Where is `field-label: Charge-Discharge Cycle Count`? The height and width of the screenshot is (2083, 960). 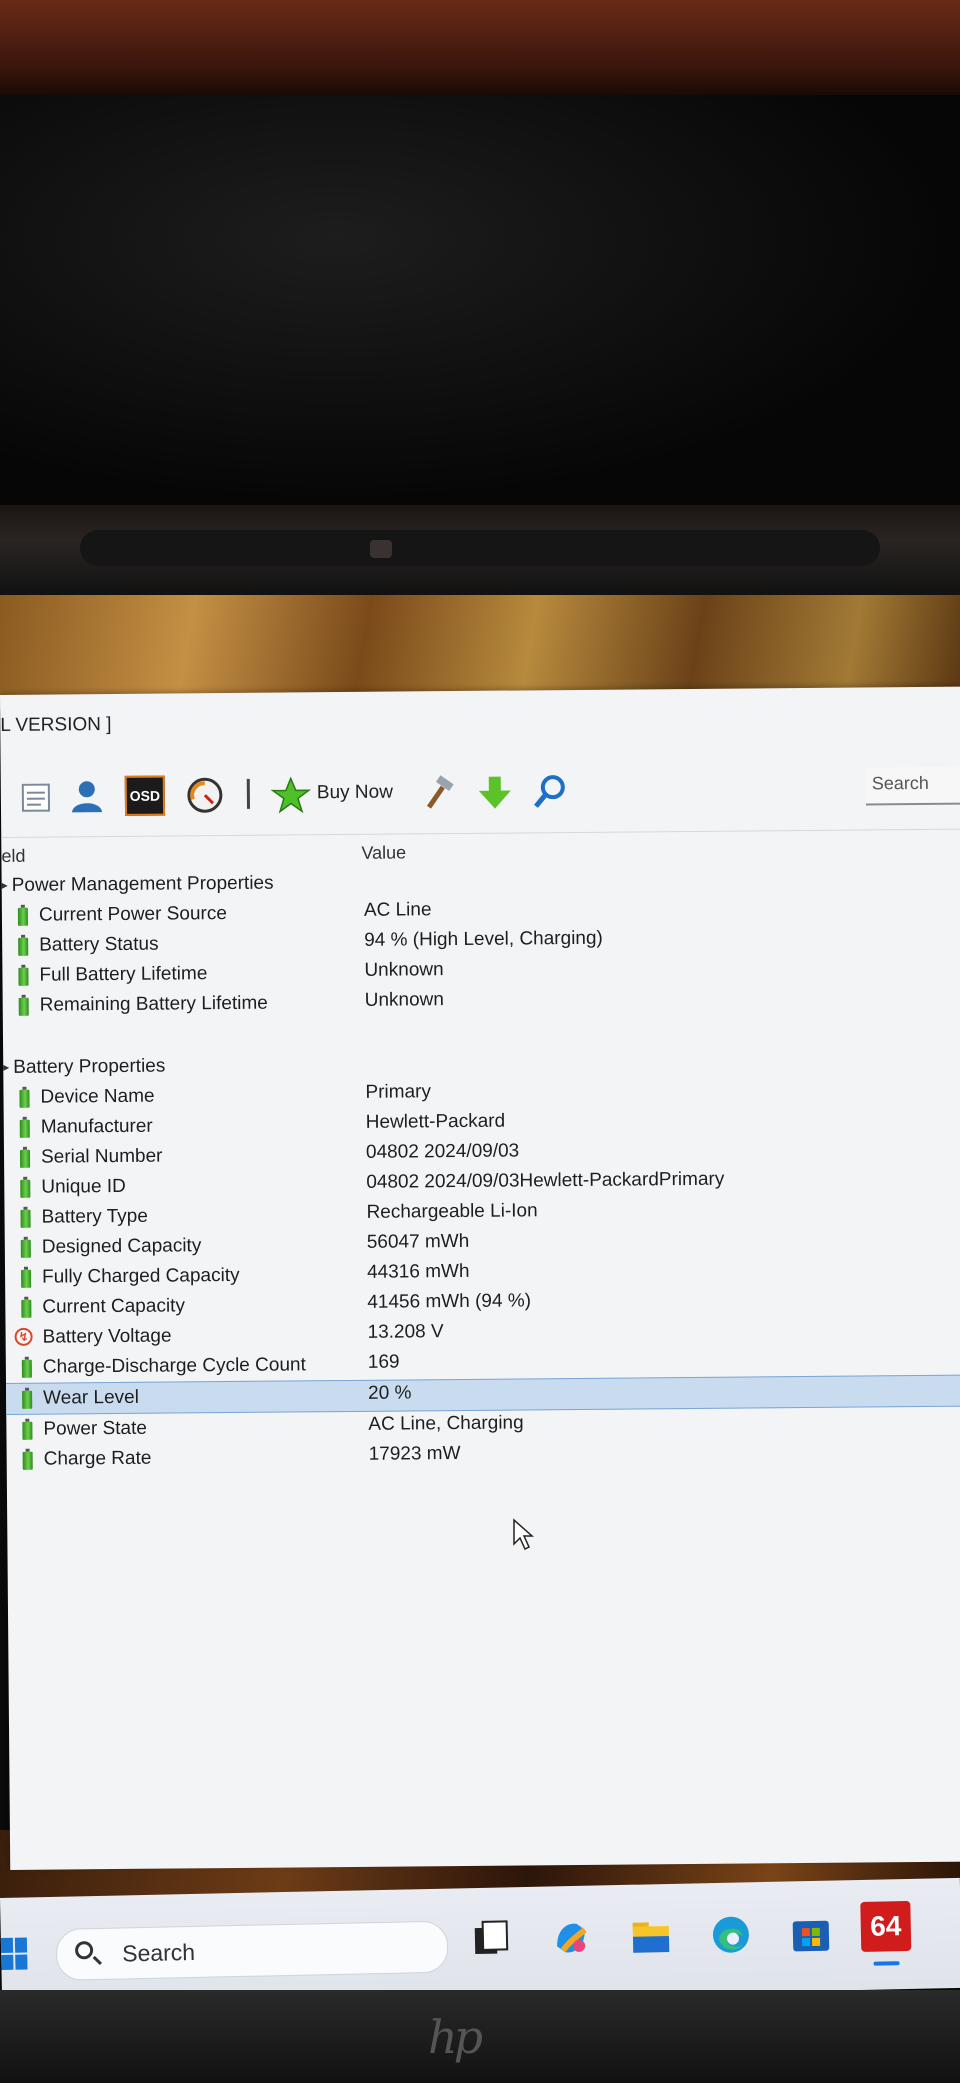 field-label: Charge-Discharge Cycle Count is located at coordinates (174, 1366).